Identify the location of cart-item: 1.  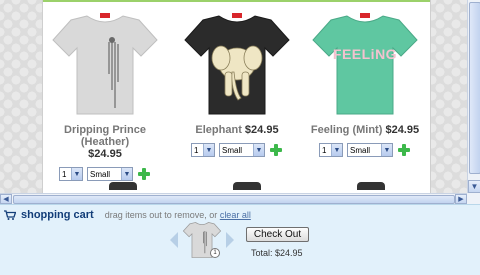
(202, 240).